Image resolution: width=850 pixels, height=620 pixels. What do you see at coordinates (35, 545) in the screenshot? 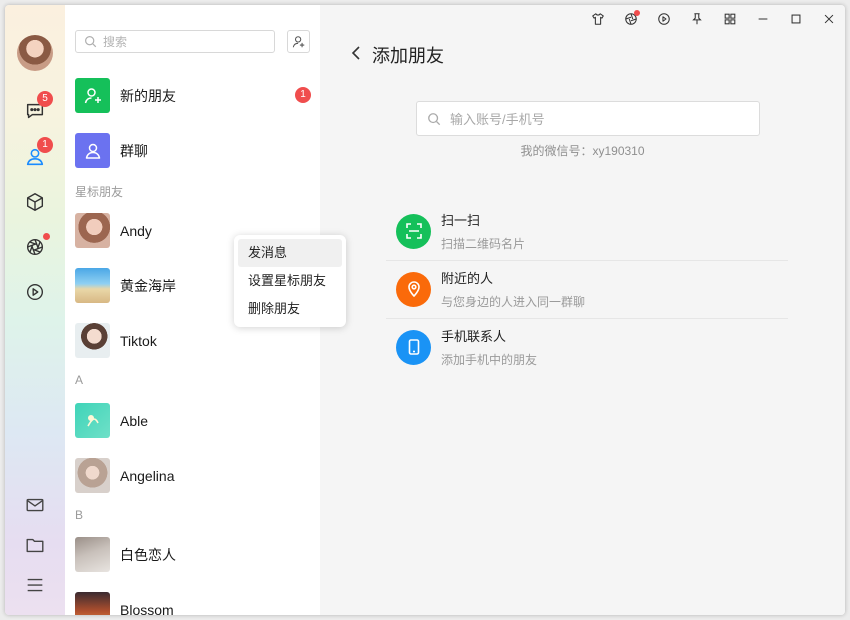
I see `folder-icon` at bounding box center [35, 545].